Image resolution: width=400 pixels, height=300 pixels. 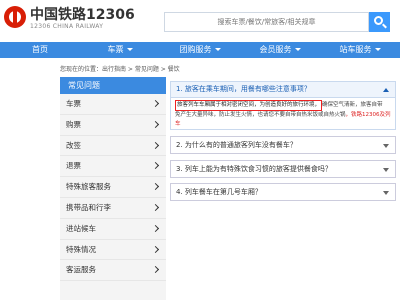 I want to click on sidebar-item-refund: 退票, so click(x=113, y=167).